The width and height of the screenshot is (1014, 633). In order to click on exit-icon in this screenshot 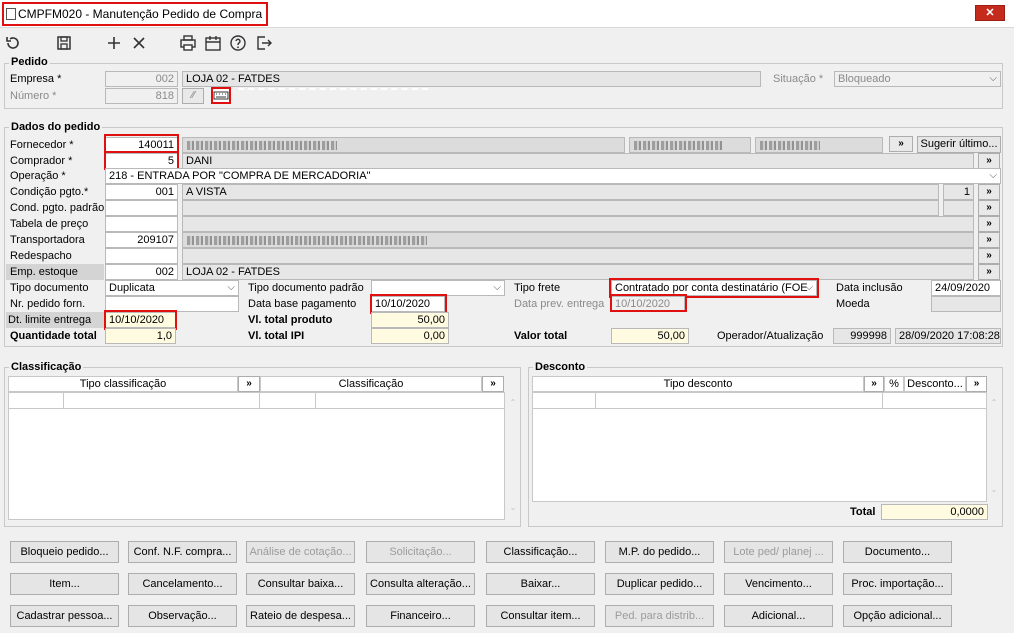, I will do `click(264, 43)`.